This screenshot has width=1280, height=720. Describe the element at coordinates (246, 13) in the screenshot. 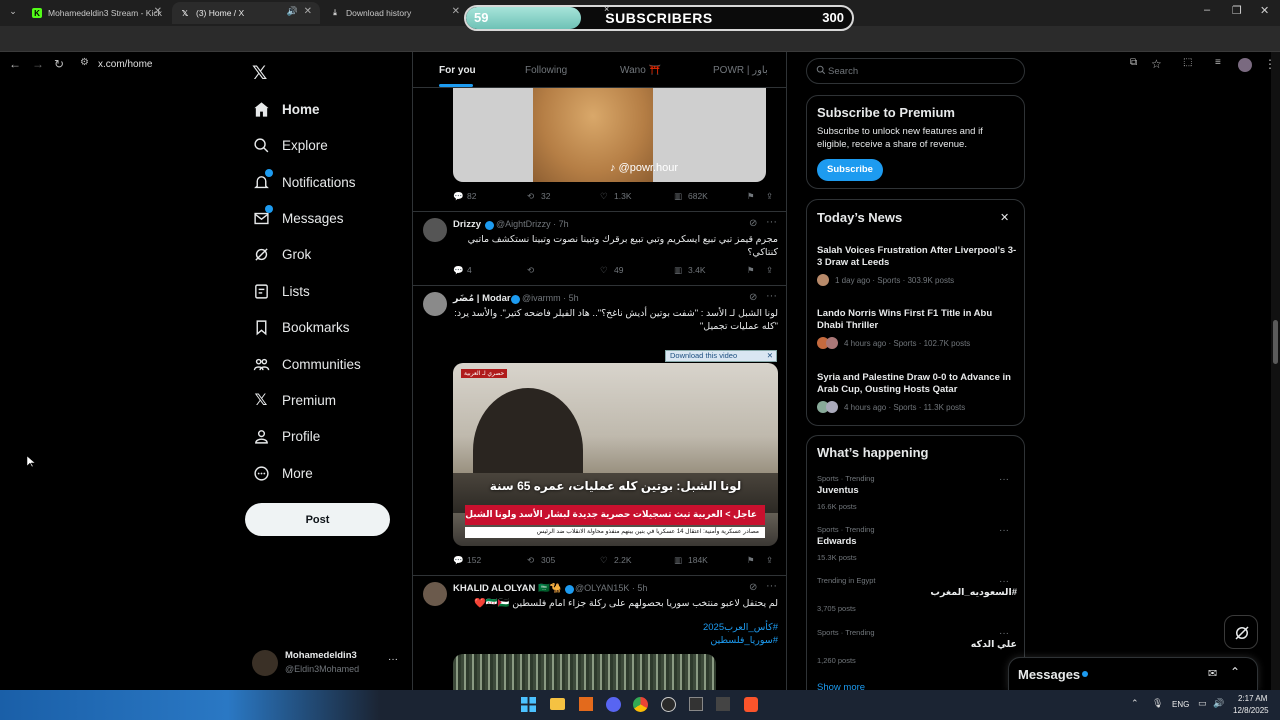

I see `tab-x-home: 𝕏 (3) Home / X 🔊 ✕` at that location.